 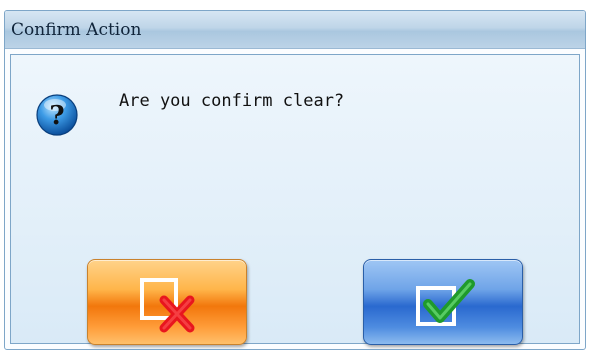 What do you see at coordinates (232, 101) in the screenshot?
I see `dialog-message: Are you confirm clear?` at bounding box center [232, 101].